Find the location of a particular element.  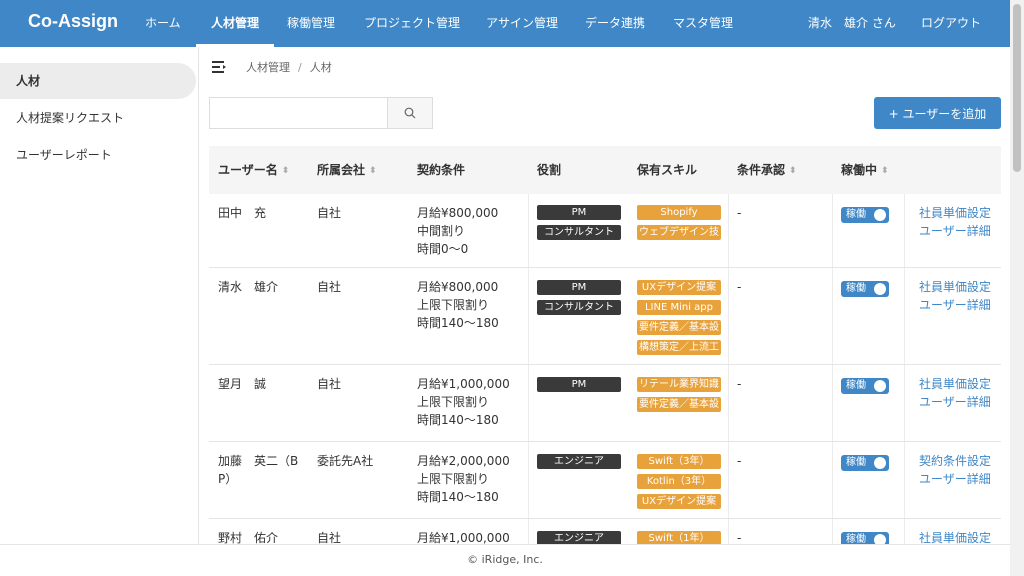

skill-badge: Kotlin（3年） is located at coordinates (679, 481).